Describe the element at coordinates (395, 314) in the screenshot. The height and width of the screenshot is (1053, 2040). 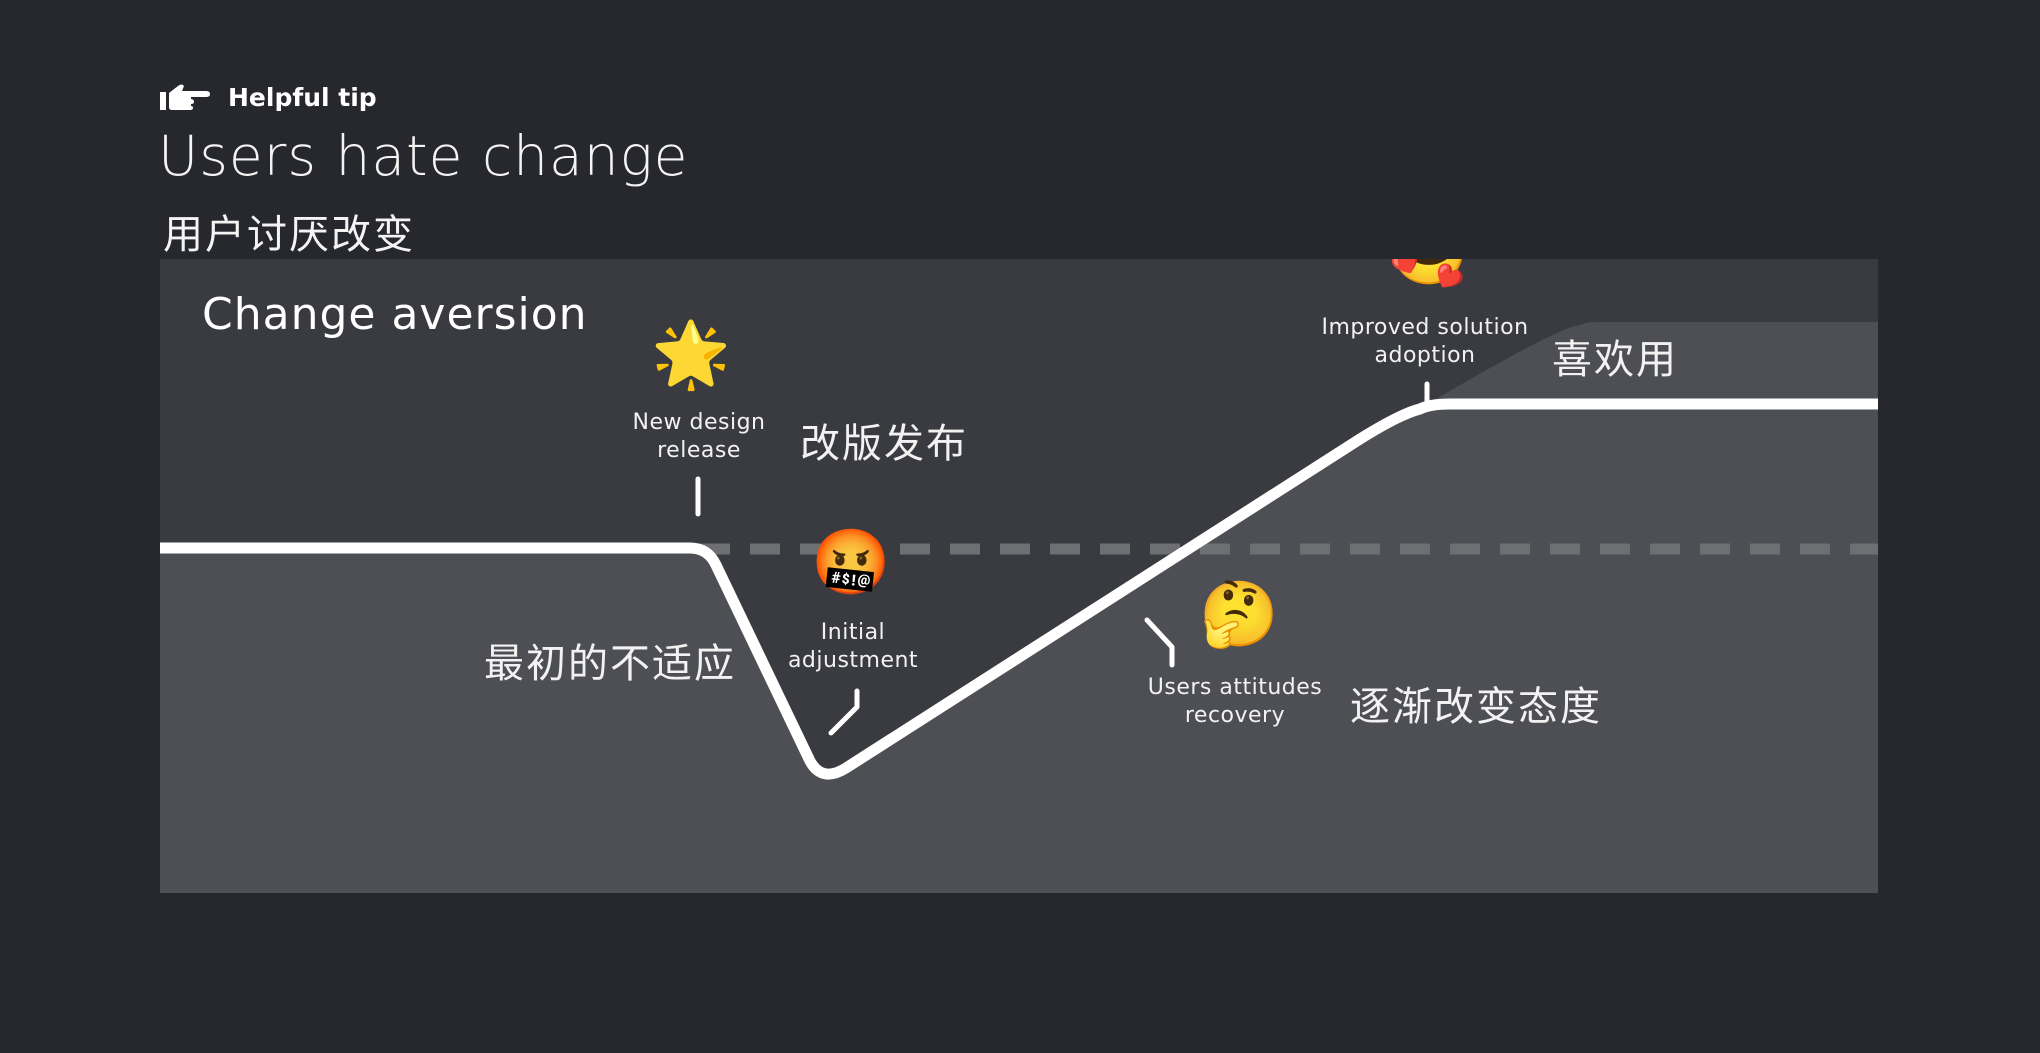
I see `diagram-title: Change aversion` at that location.